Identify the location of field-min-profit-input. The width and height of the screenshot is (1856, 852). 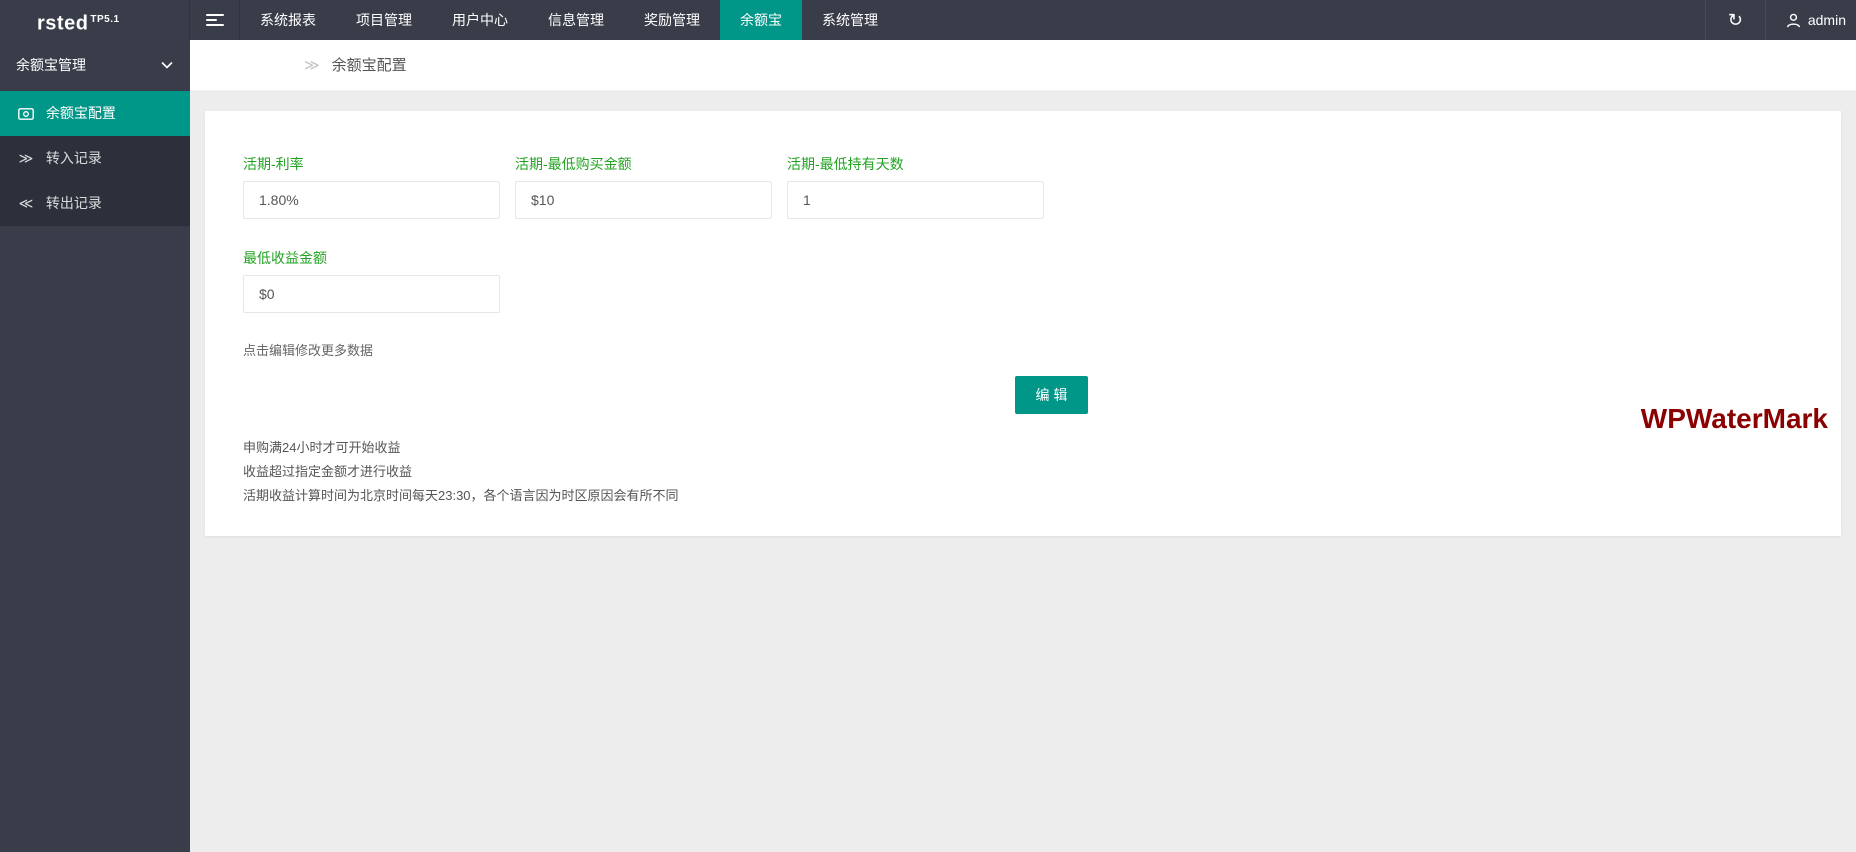
(371, 294).